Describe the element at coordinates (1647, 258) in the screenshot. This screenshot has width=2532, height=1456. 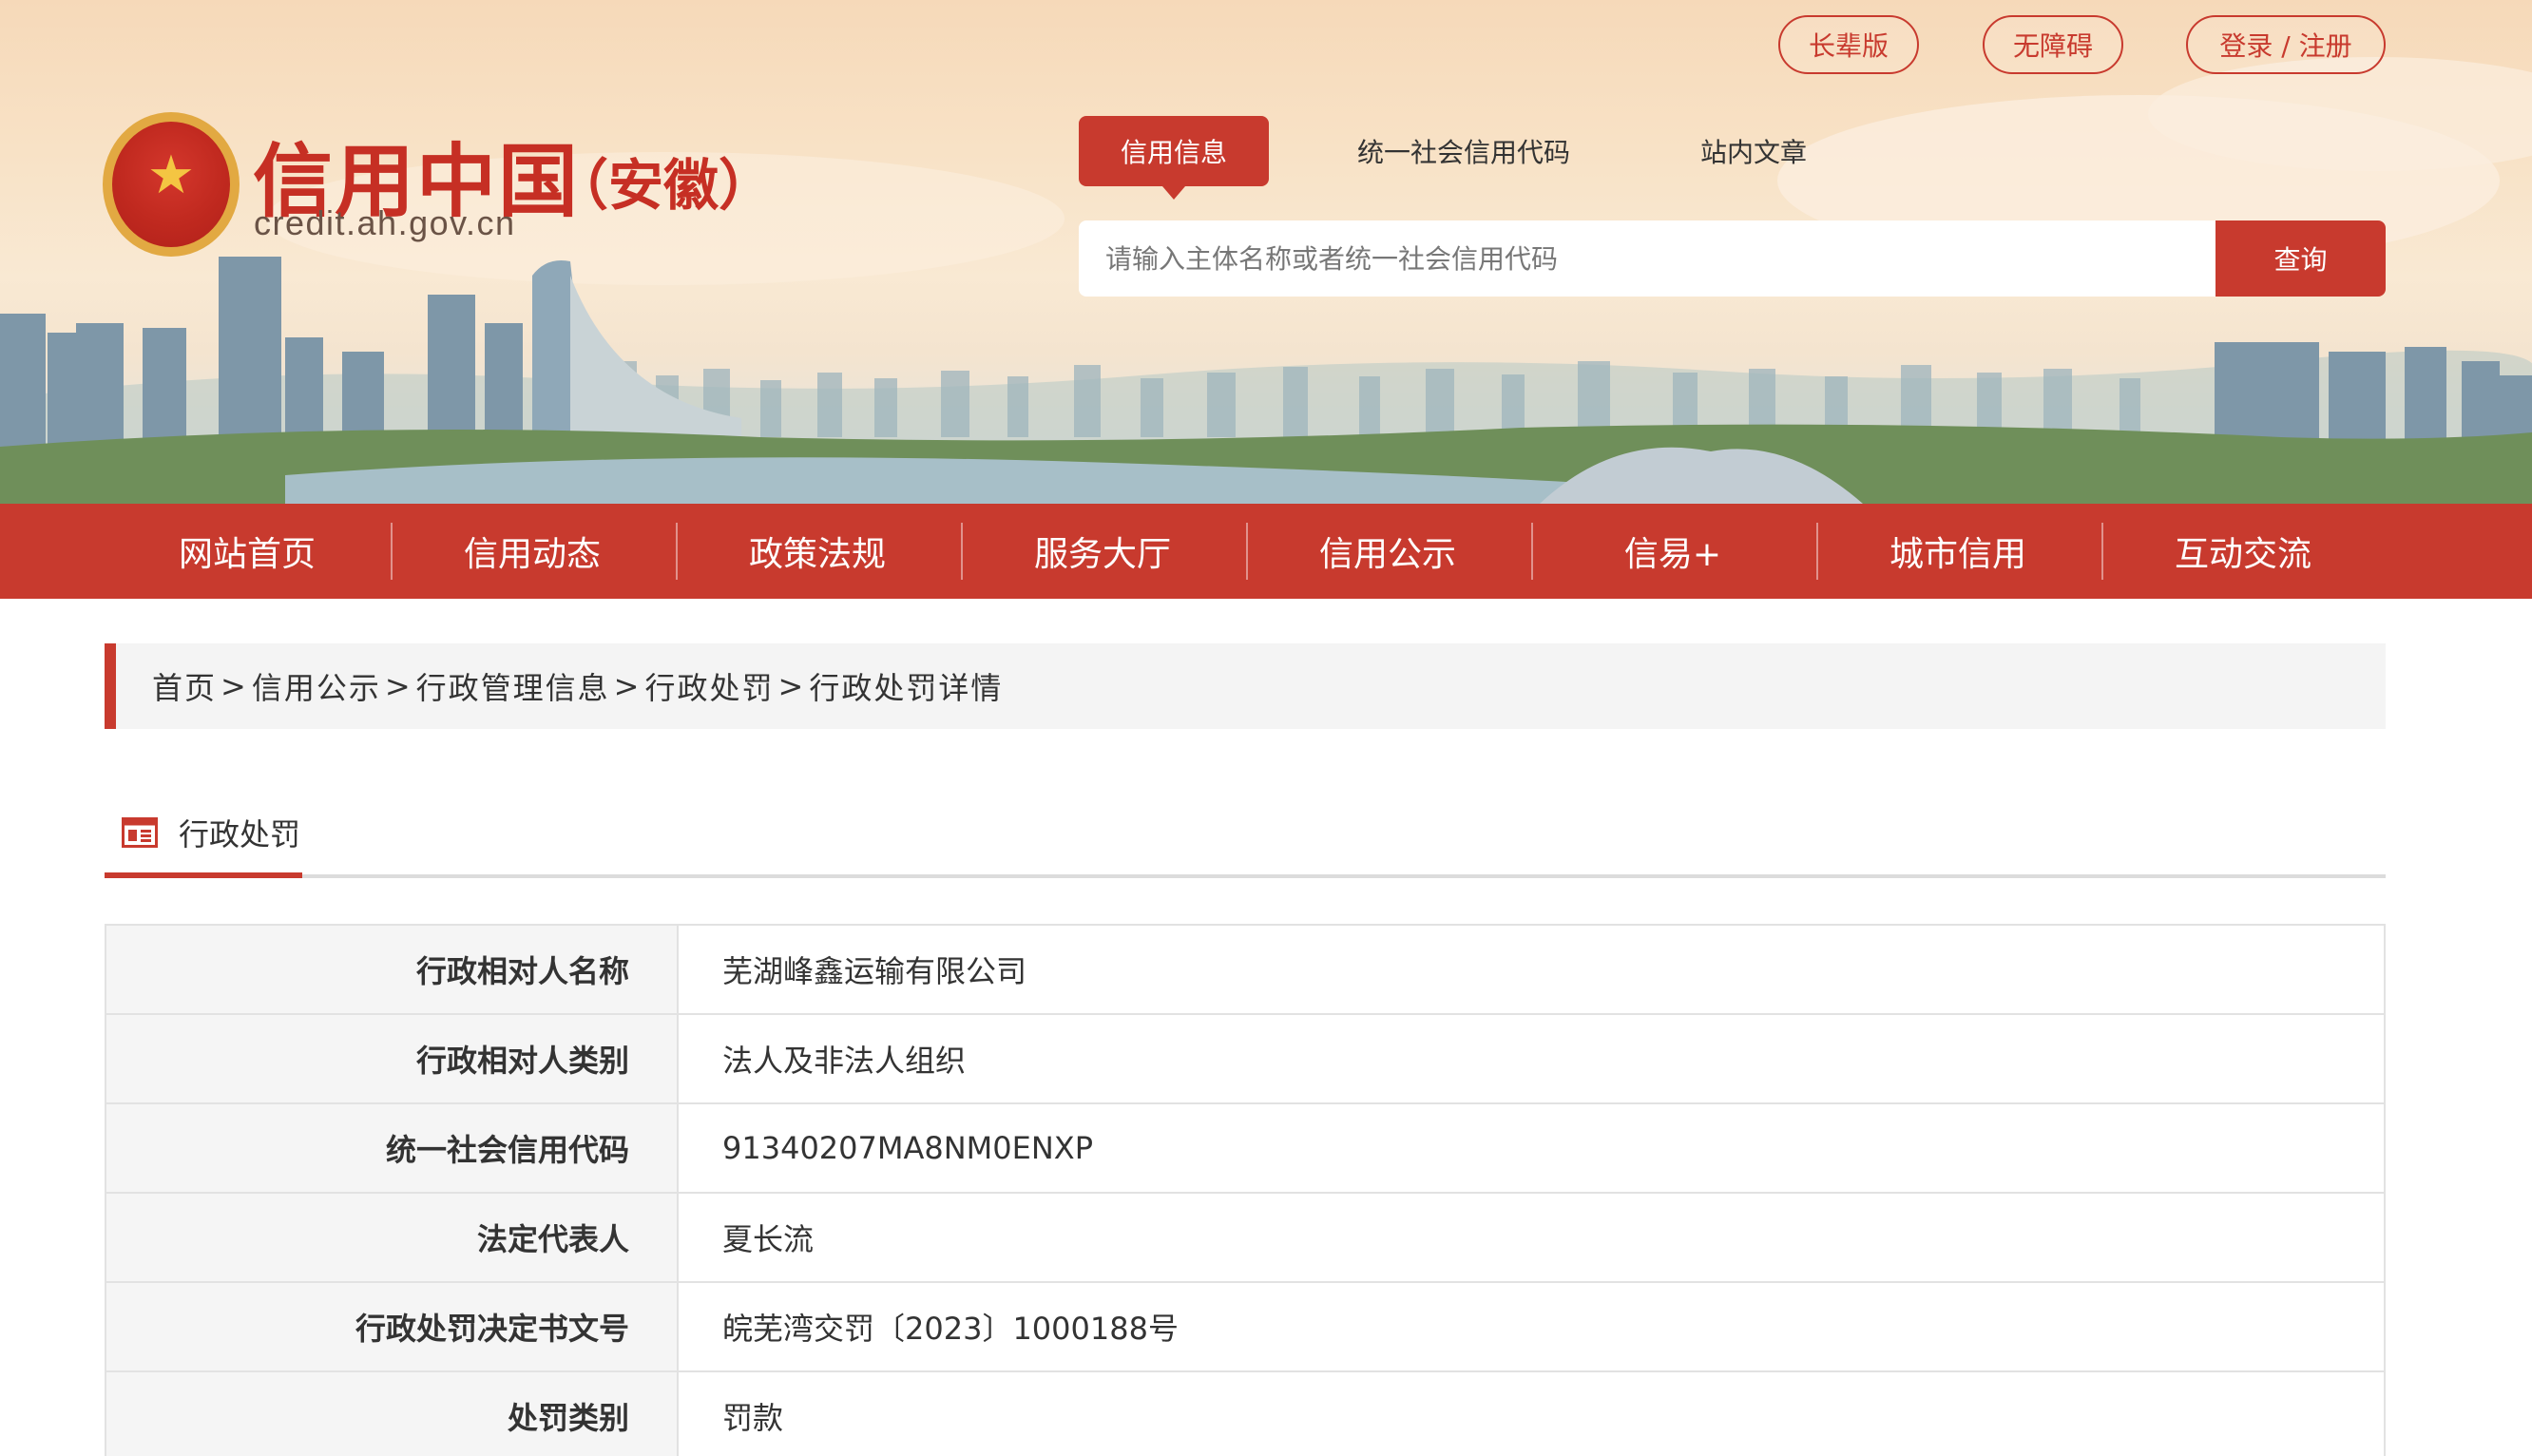
I see `search-input` at that location.